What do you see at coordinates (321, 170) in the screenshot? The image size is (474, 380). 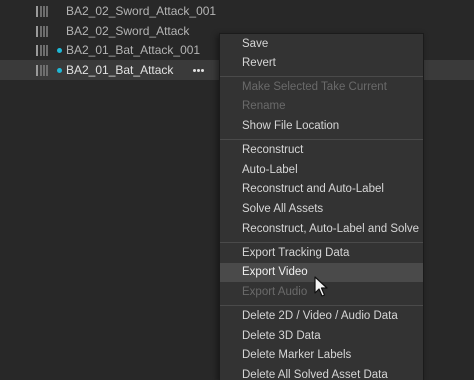 I see `menu-item-auto-label: Auto-Label` at bounding box center [321, 170].